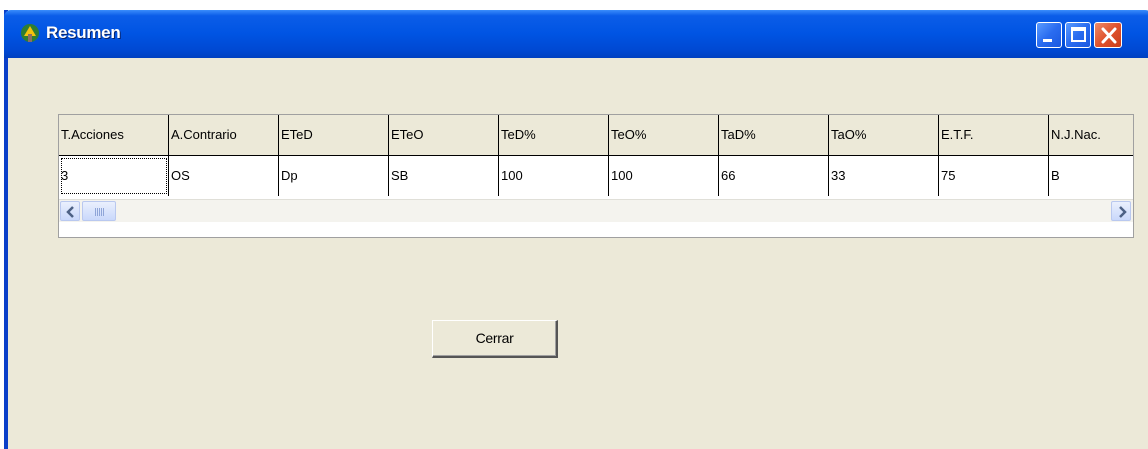 The image size is (1148, 449). I want to click on scroll-right-button, so click(1121, 211).